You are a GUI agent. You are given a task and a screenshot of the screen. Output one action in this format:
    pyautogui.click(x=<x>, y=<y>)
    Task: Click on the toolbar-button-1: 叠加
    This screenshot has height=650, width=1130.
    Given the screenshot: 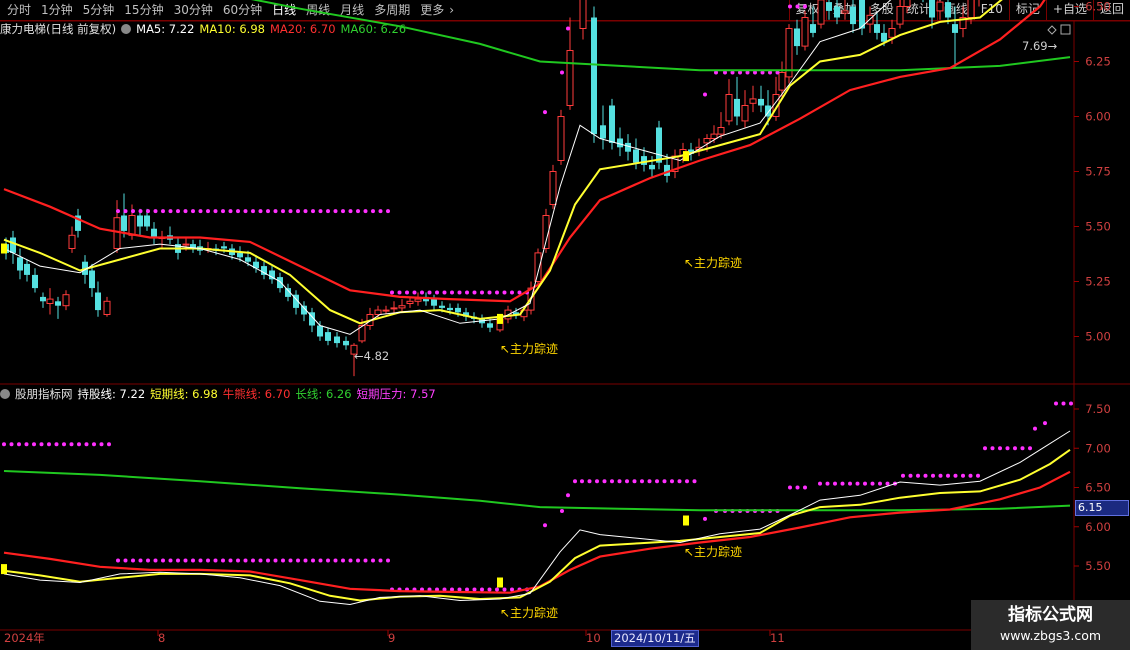 What is the action you would take?
    pyautogui.click(x=844, y=10)
    